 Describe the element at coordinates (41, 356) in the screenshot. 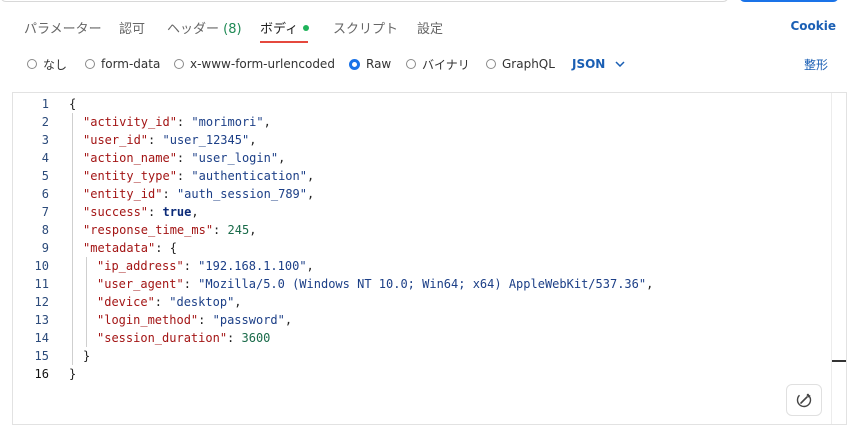

I see `line-number: 15` at that location.